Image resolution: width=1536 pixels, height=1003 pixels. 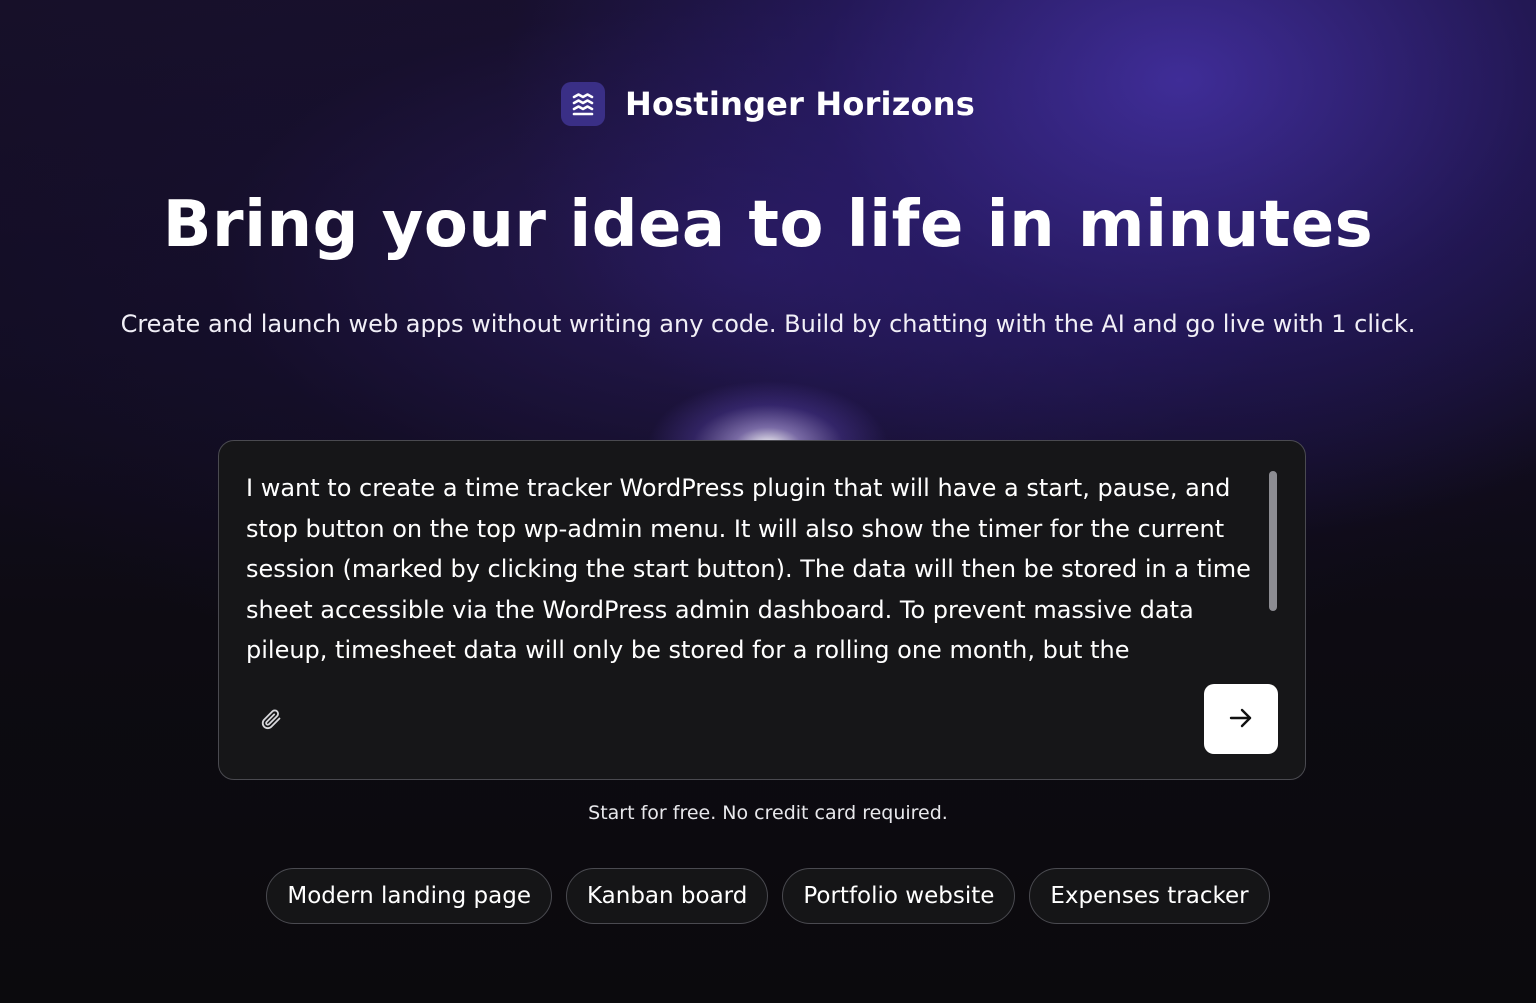 I want to click on brand-name: Hostinger Horizons, so click(x=800, y=104).